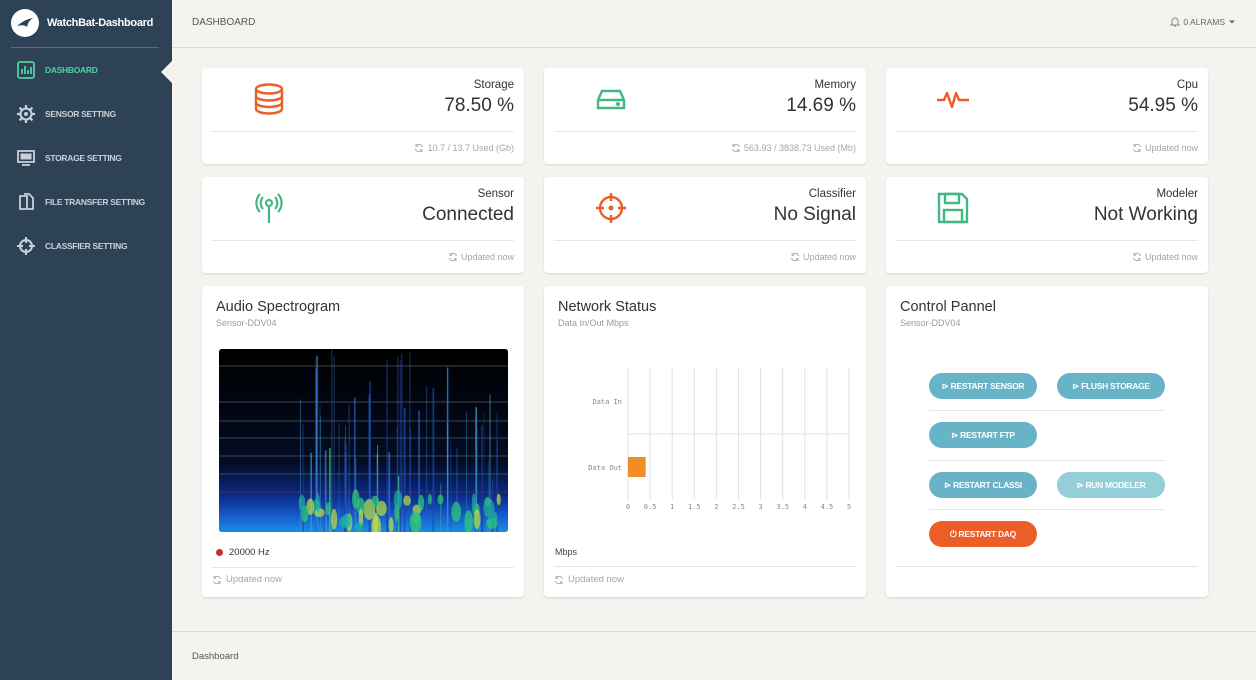  I want to click on stat-label: Classifier, so click(832, 194).